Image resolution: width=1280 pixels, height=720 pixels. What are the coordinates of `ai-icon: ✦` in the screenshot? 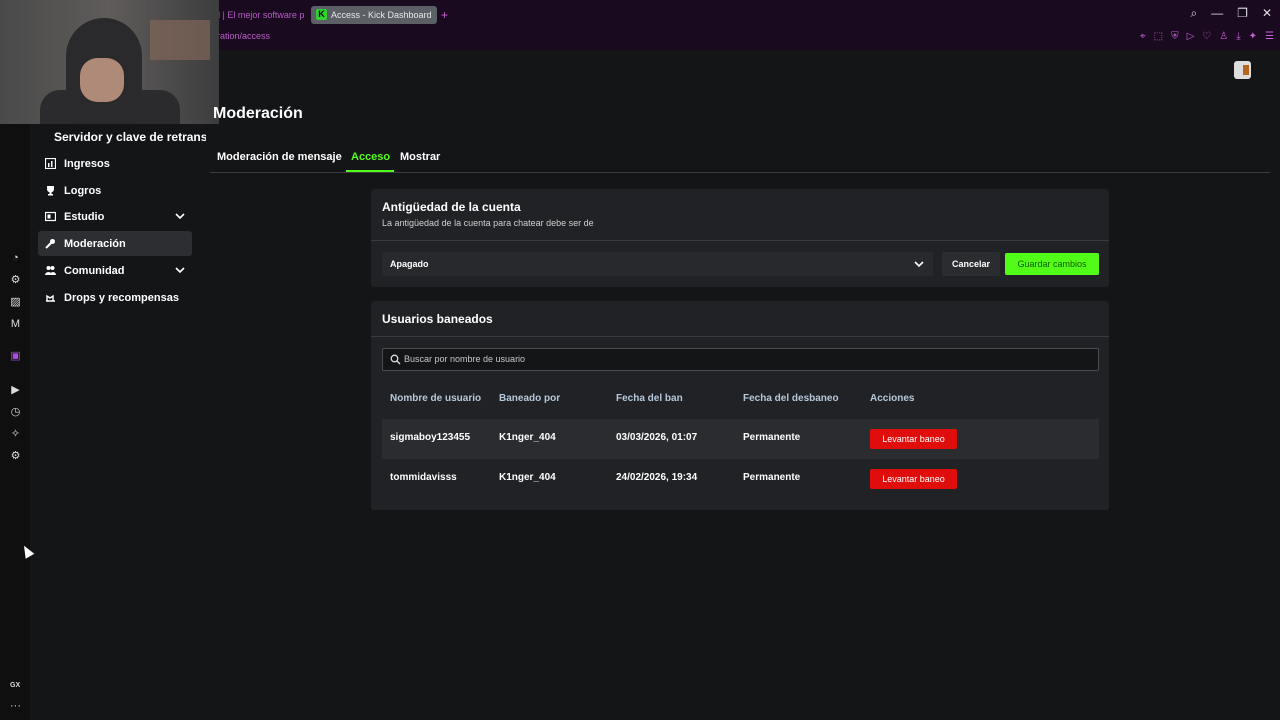 It's located at (1253, 36).